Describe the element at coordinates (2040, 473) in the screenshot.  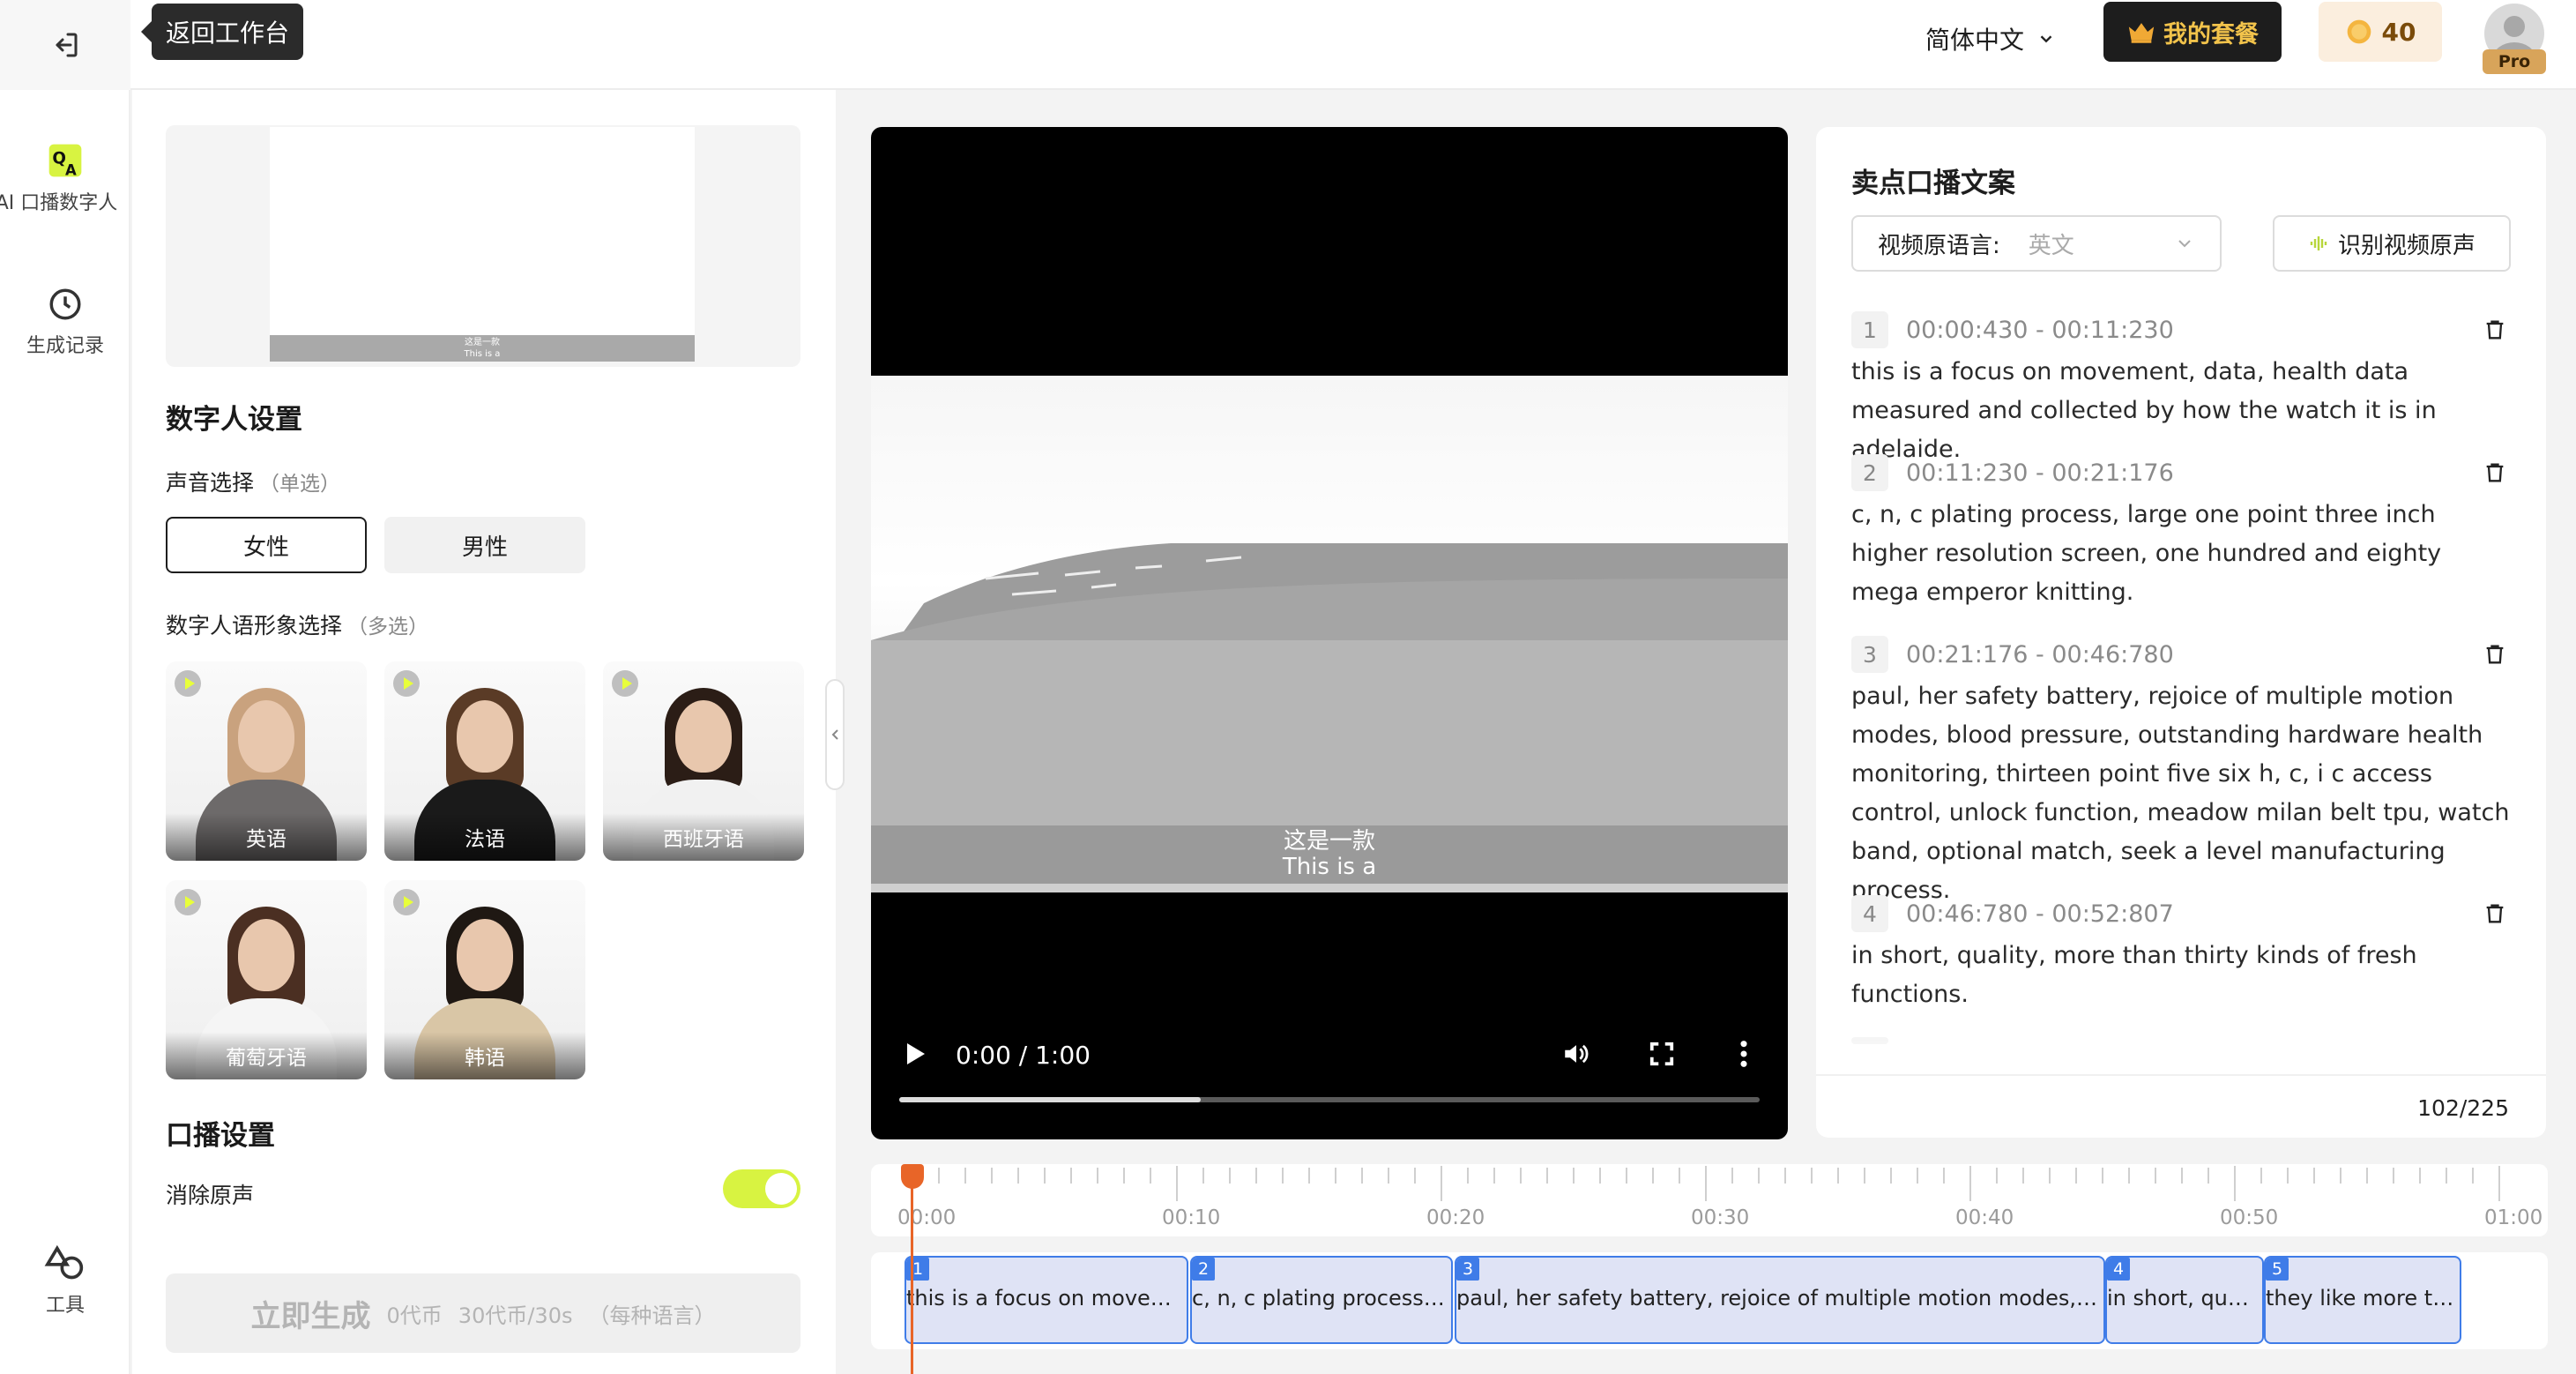
I see `segment-time: 00:11:230 - 00:21:176` at that location.